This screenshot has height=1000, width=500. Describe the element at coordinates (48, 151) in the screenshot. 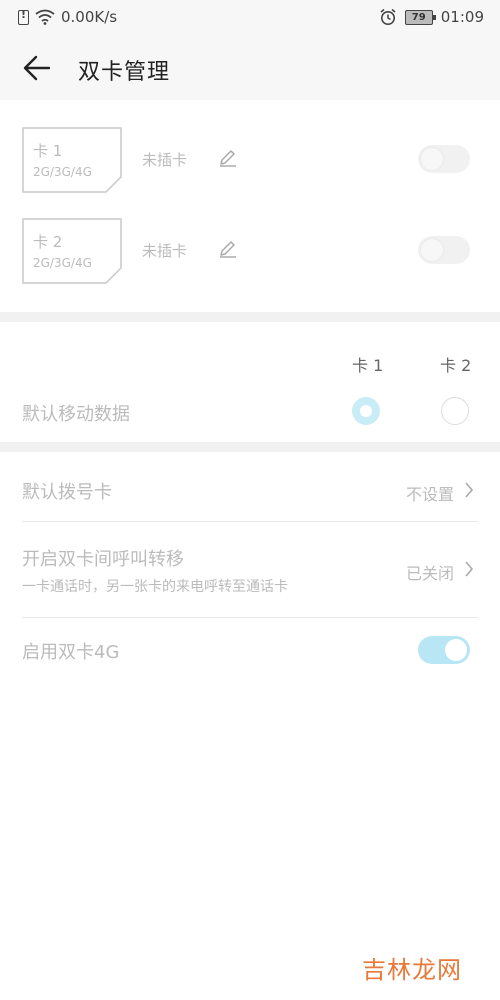

I see `sim-card-name: 卡 1` at that location.